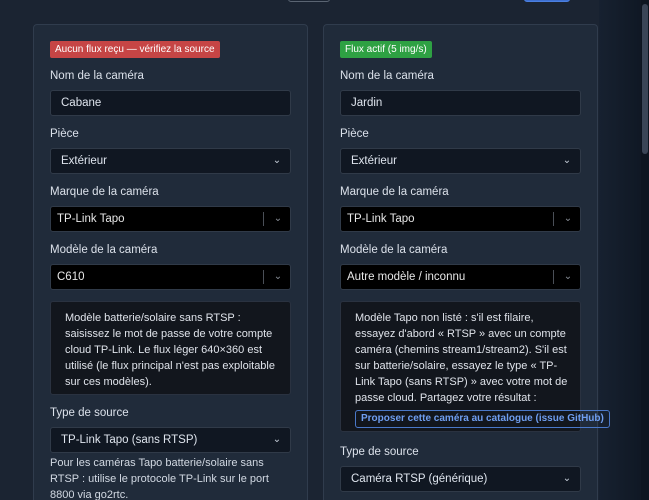 The image size is (649, 500). Describe the element at coordinates (71, 277) in the screenshot. I see `model-combobox-value: C610` at that location.